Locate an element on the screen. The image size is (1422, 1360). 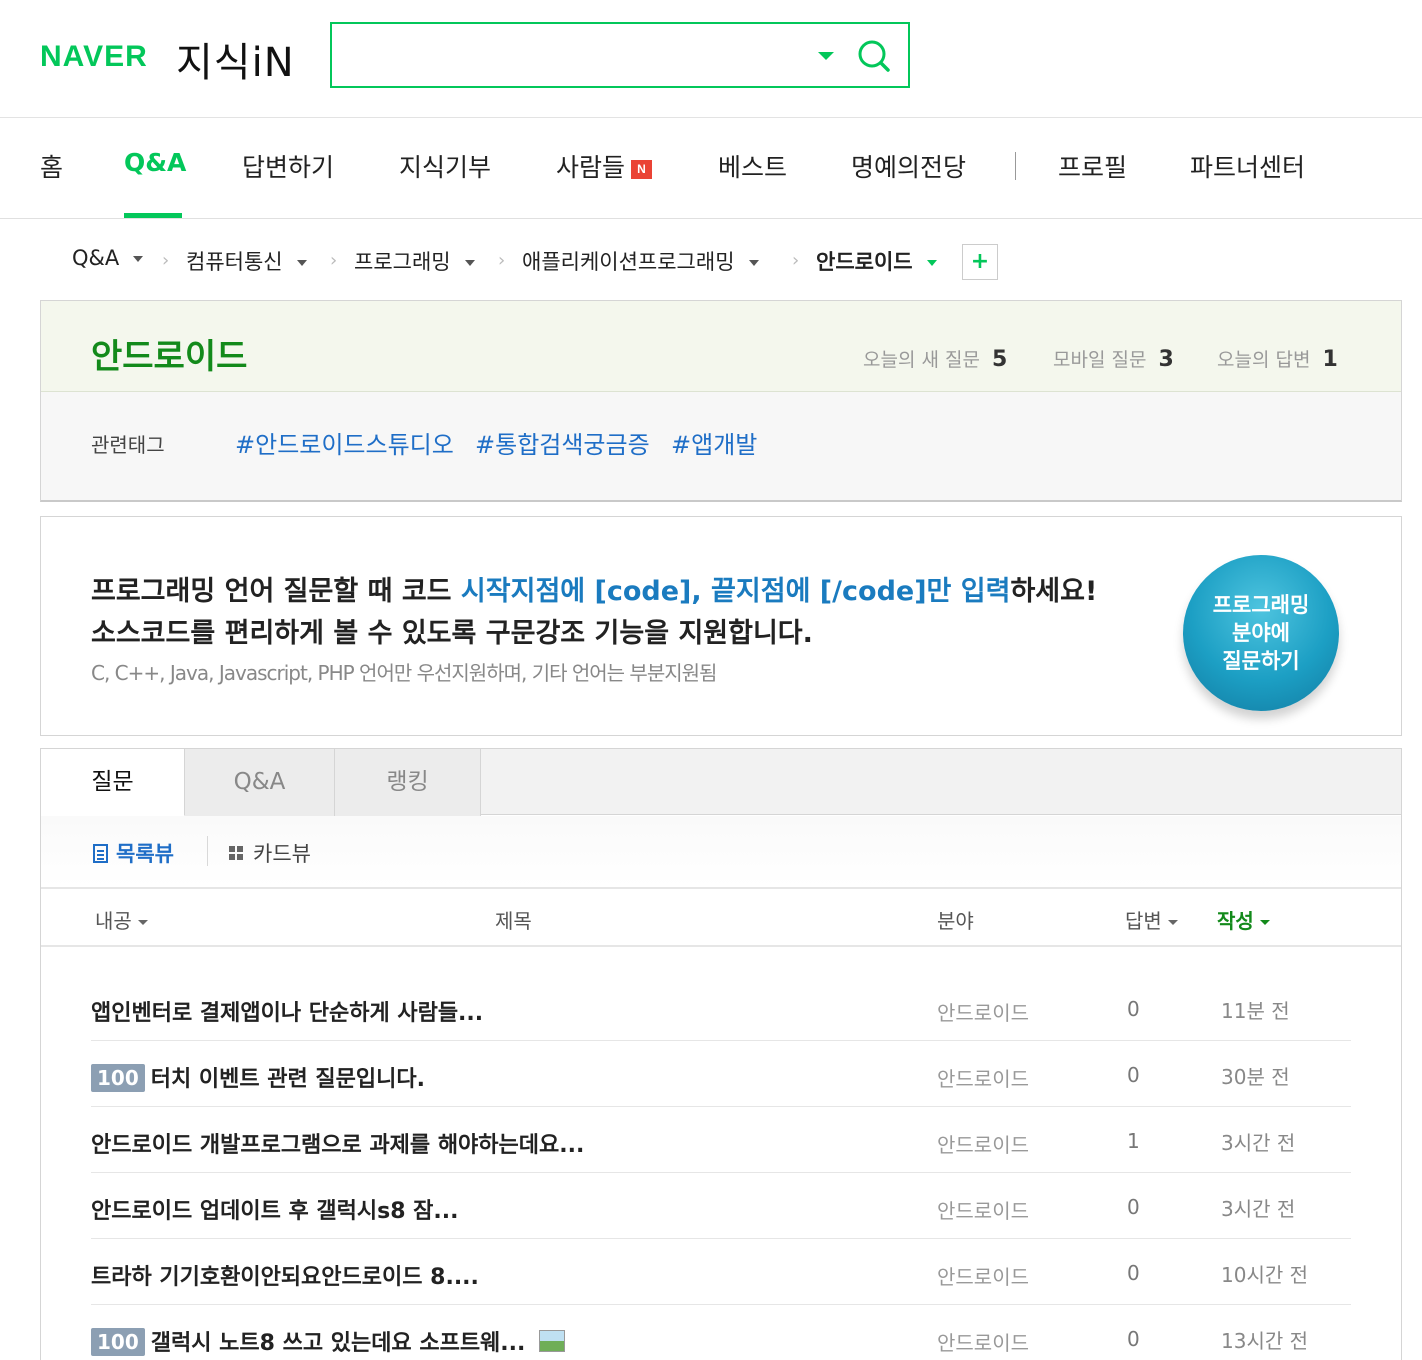
list-tabs: 질문 Q&A 랭킹 is located at coordinates (721, 782).